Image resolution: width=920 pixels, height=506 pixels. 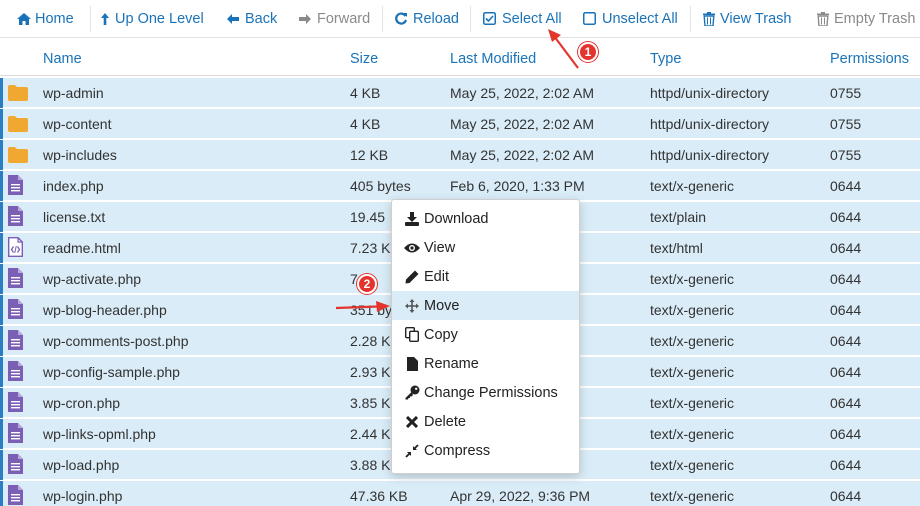 I want to click on close-icon, so click(x=412, y=422).